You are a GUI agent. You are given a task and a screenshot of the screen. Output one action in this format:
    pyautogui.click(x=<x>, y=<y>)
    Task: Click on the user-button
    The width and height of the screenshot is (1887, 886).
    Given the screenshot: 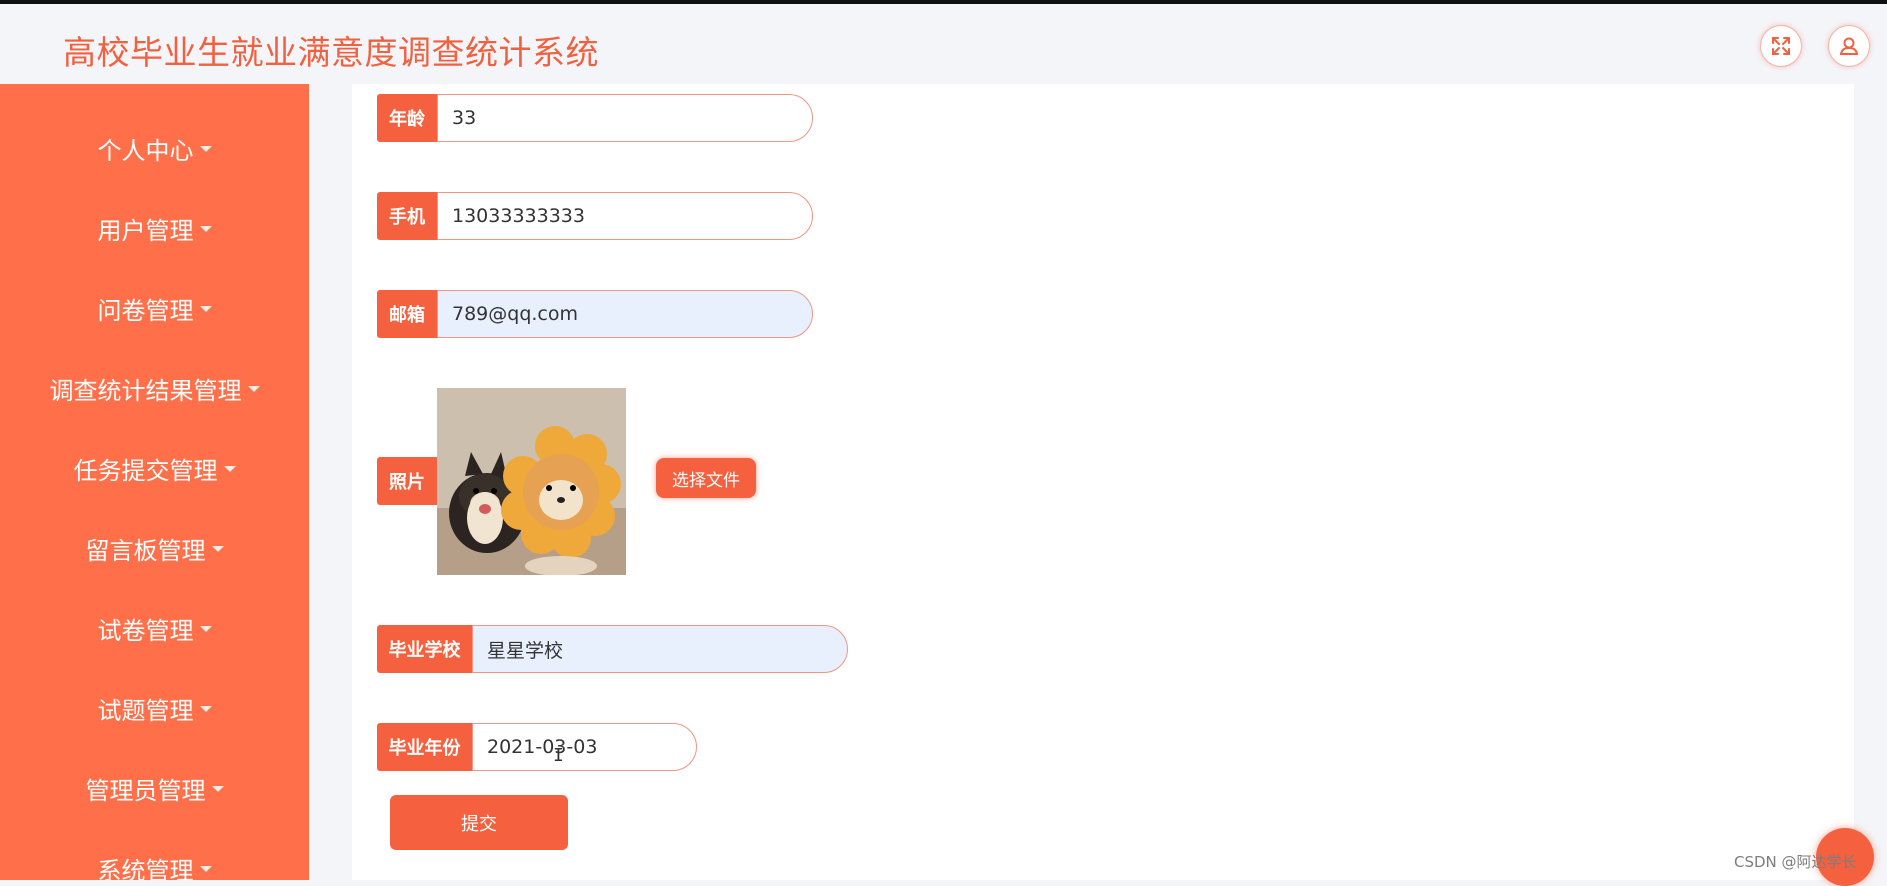 What is the action you would take?
    pyautogui.click(x=1849, y=46)
    